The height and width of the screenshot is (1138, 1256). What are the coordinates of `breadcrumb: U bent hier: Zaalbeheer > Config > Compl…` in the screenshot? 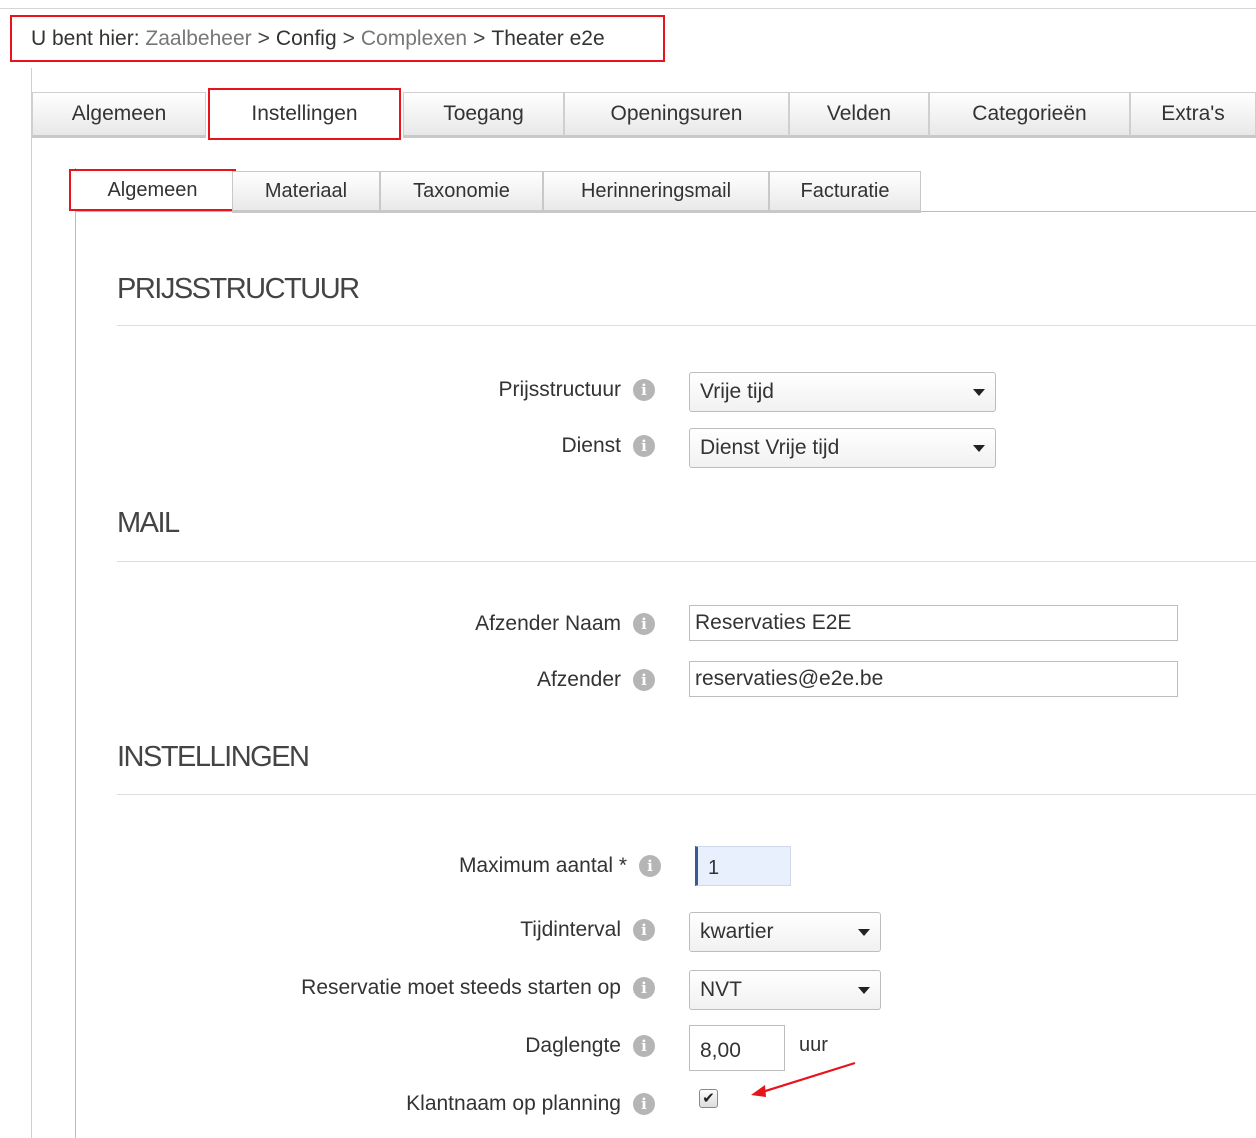 It's located at (337, 38).